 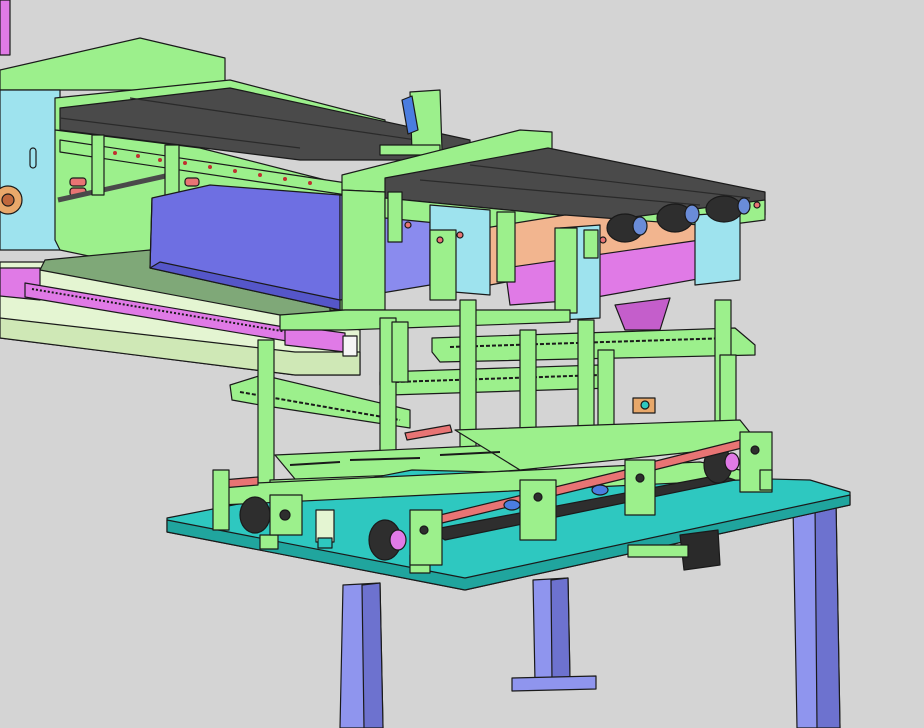 What do you see at coordinates (30, 170) in the screenshot?
I see `cyan-motor-block` at bounding box center [30, 170].